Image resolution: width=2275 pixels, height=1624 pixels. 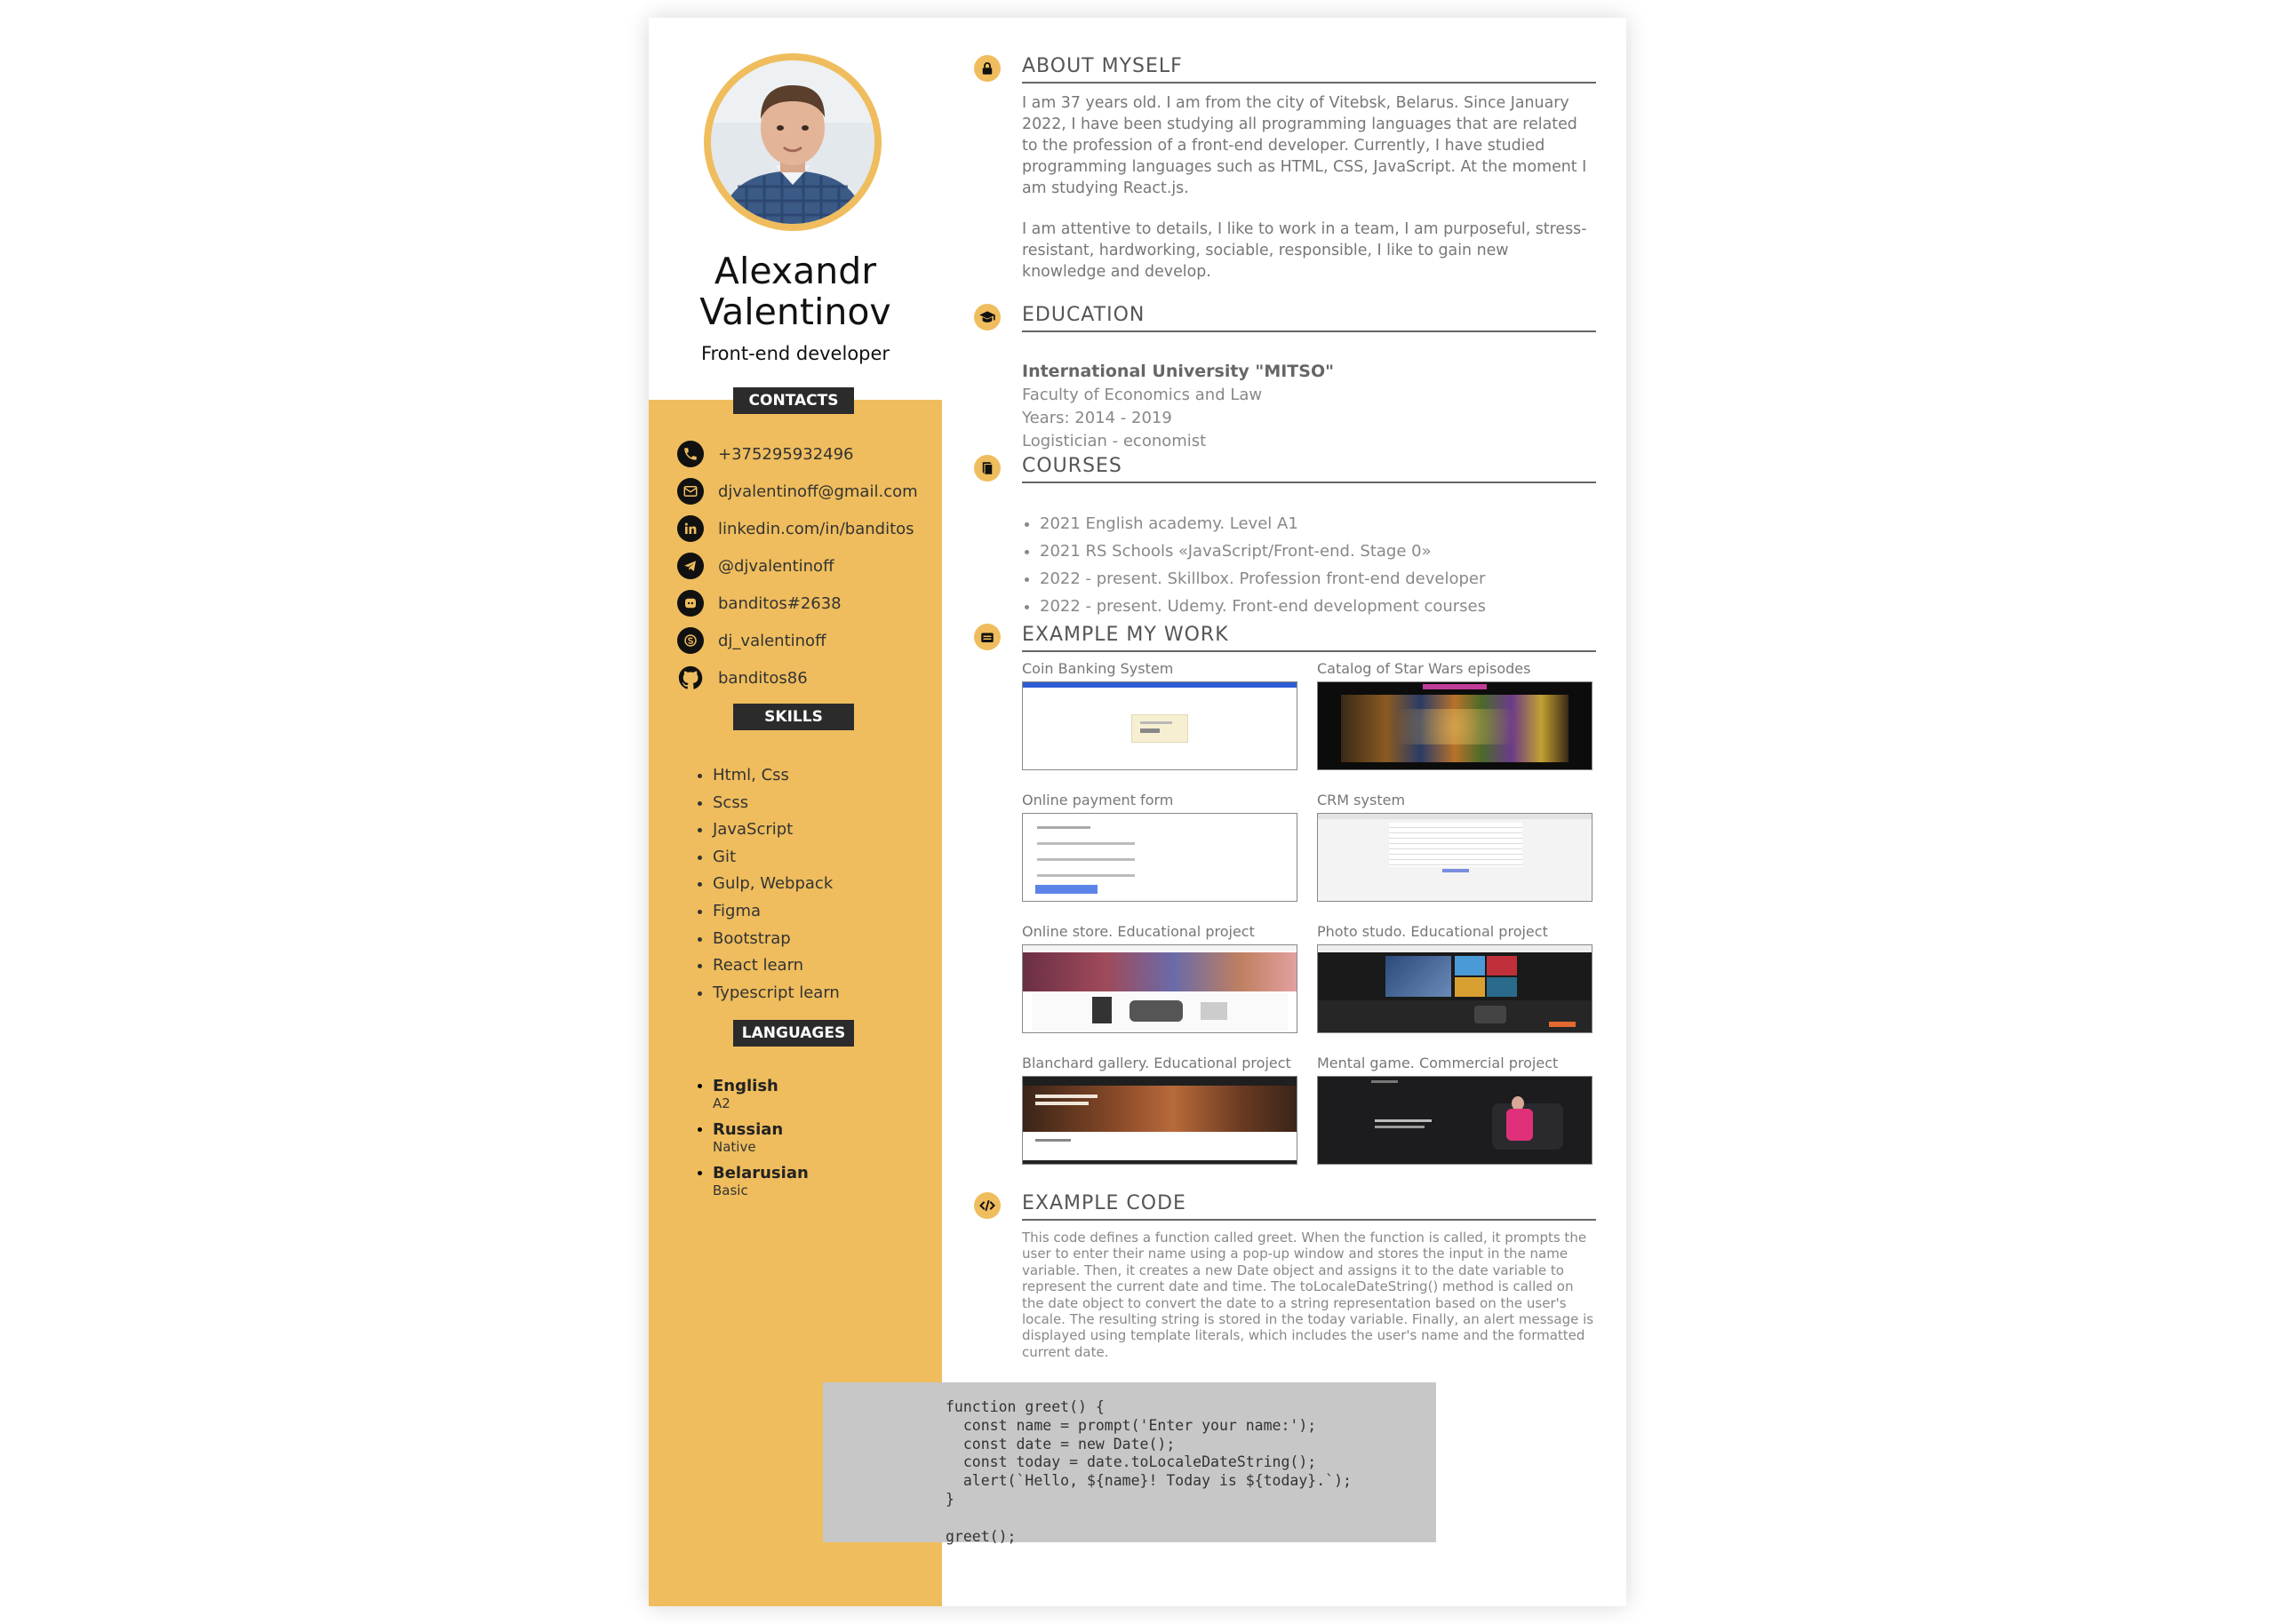 What do you see at coordinates (776, 912) in the screenshot?
I see `skill-item: Figma` at bounding box center [776, 912].